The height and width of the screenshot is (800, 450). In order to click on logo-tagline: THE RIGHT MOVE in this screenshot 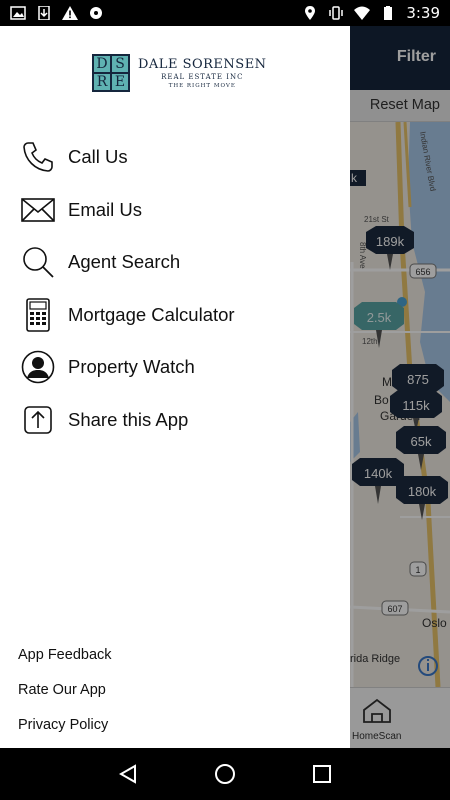, I will do `click(202, 86)`.